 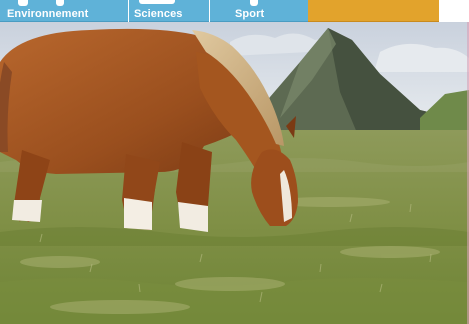 I want to click on nav-item-label: Environnement, so click(x=48, y=14).